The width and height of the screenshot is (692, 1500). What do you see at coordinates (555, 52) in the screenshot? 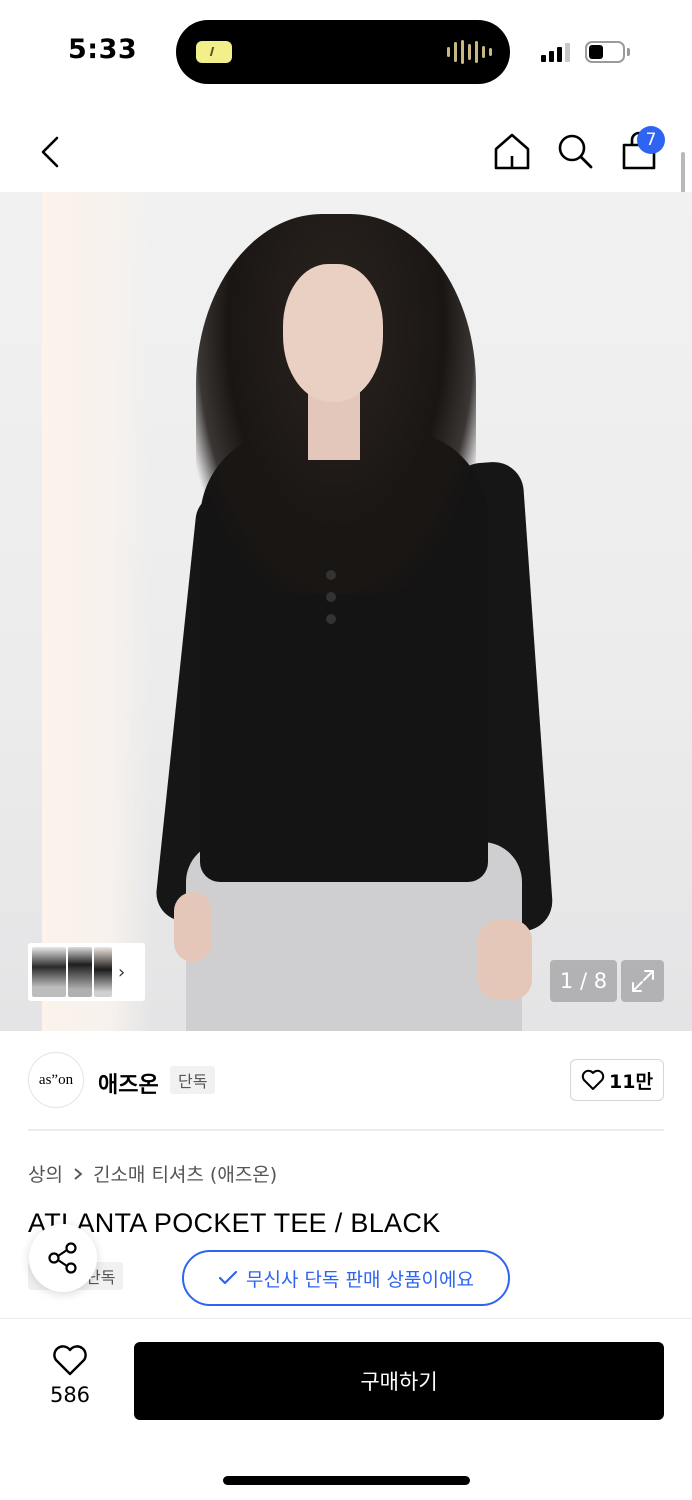
I see `signal-icon` at bounding box center [555, 52].